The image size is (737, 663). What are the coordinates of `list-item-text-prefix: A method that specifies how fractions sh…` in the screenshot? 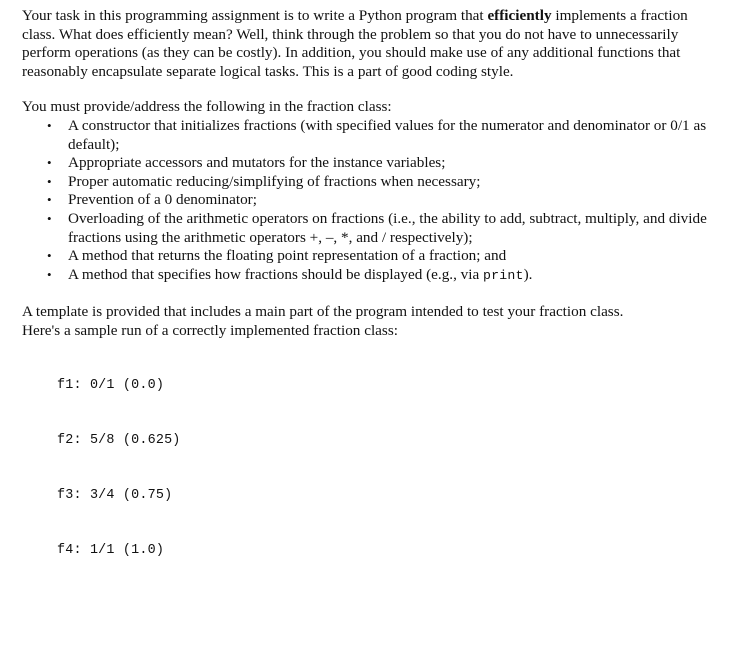 It's located at (276, 274).